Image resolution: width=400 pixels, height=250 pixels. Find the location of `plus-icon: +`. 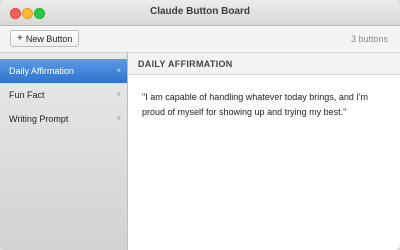

plus-icon: + is located at coordinates (20, 38).